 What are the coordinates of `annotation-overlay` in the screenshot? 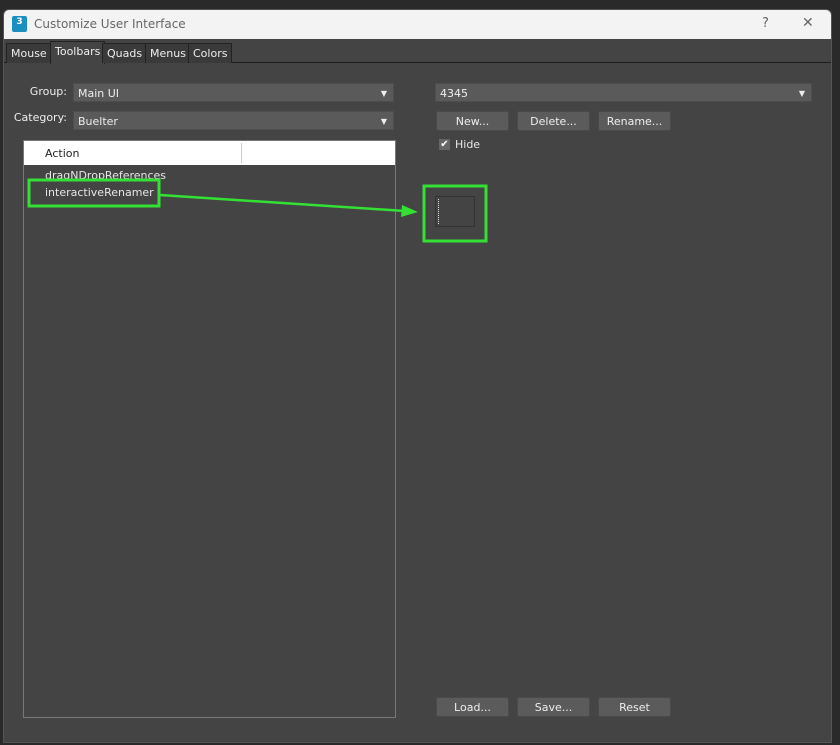 It's located at (257, 210).